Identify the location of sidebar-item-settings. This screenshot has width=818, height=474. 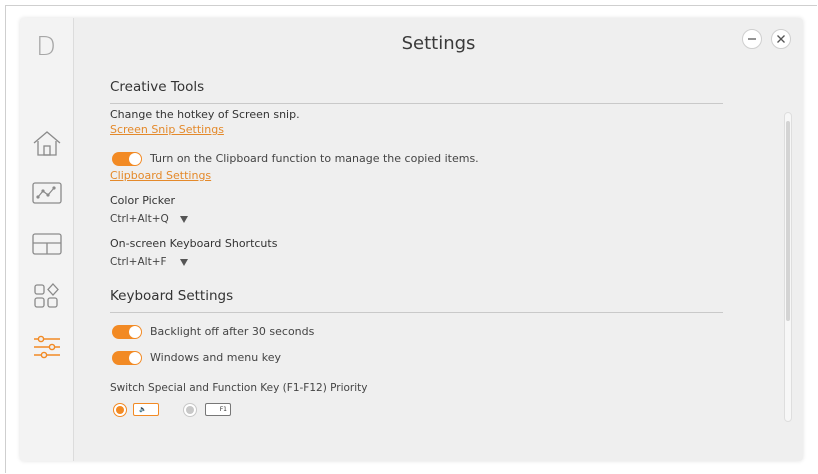
(47, 348).